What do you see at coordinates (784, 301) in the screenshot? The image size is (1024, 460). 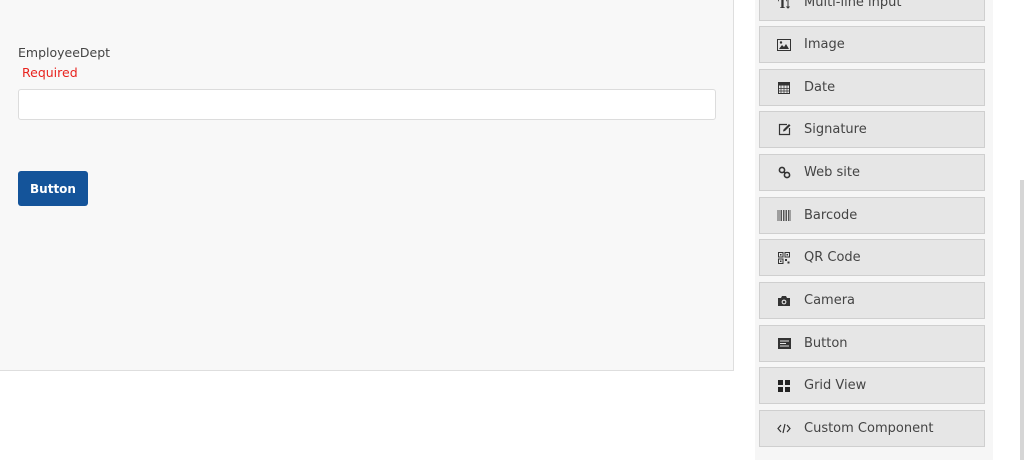 I see `camera-icon` at bounding box center [784, 301].